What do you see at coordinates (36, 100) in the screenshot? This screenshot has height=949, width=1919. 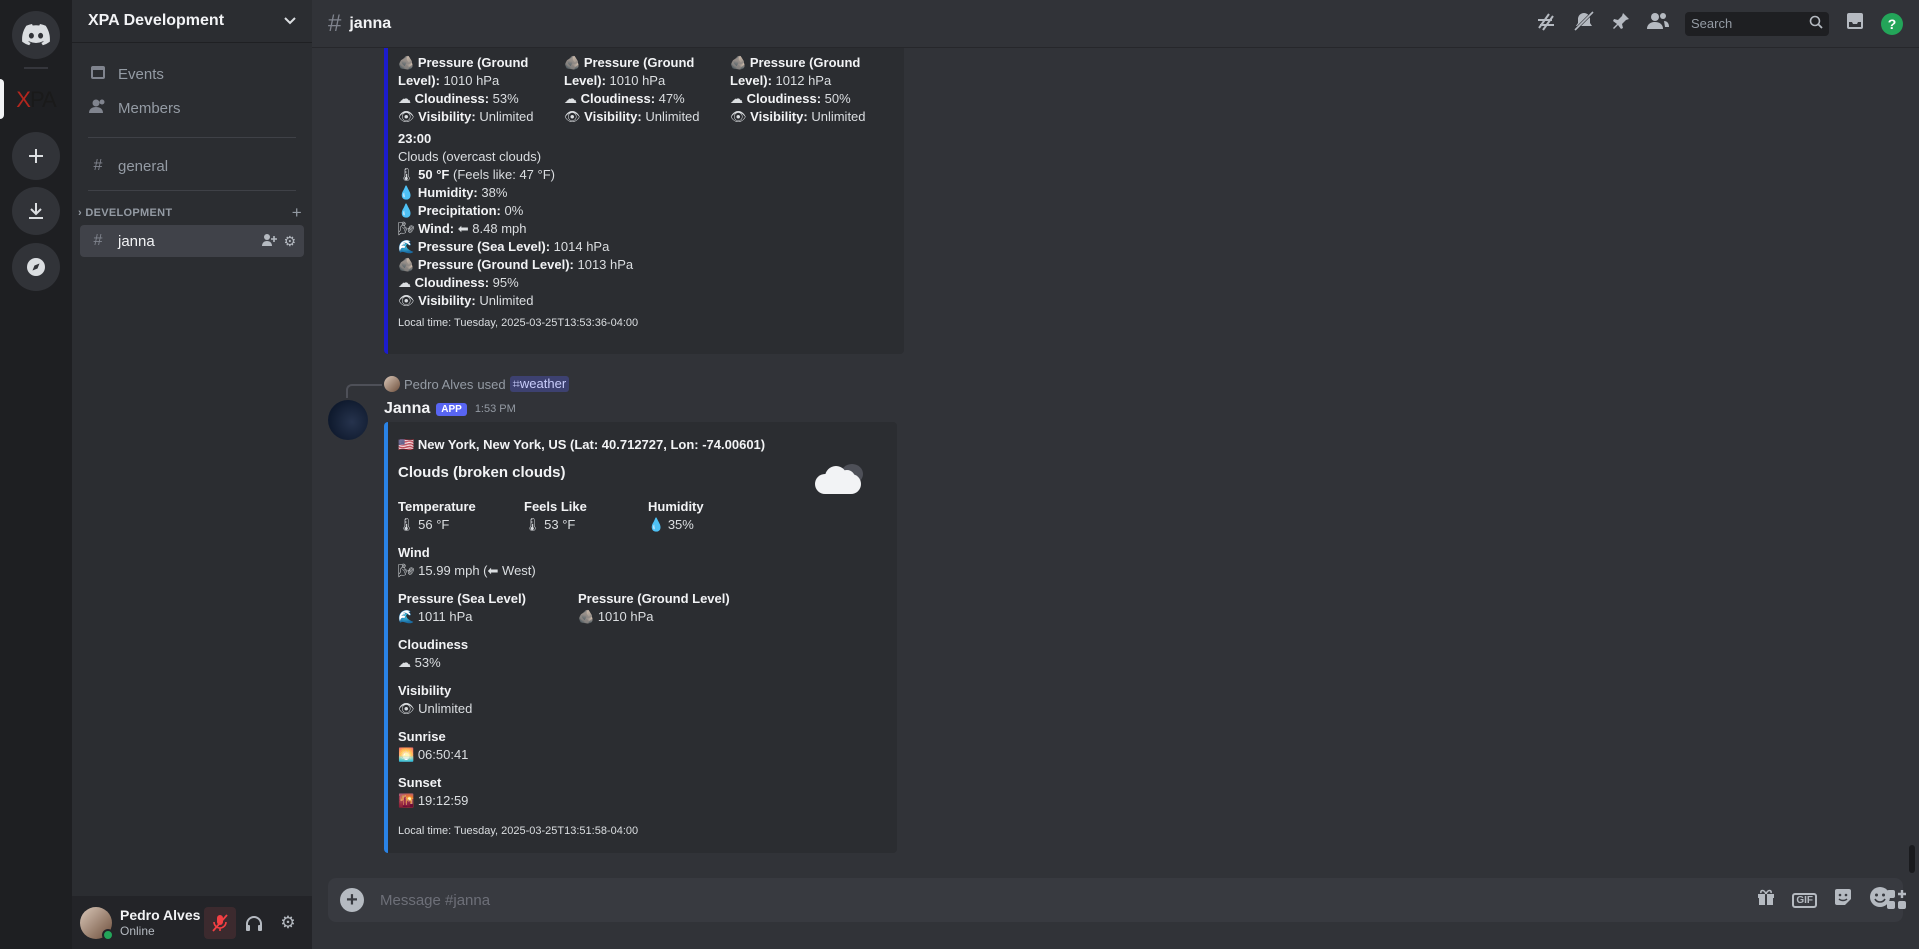 I see `server-xpa-logo: X PA` at bounding box center [36, 100].